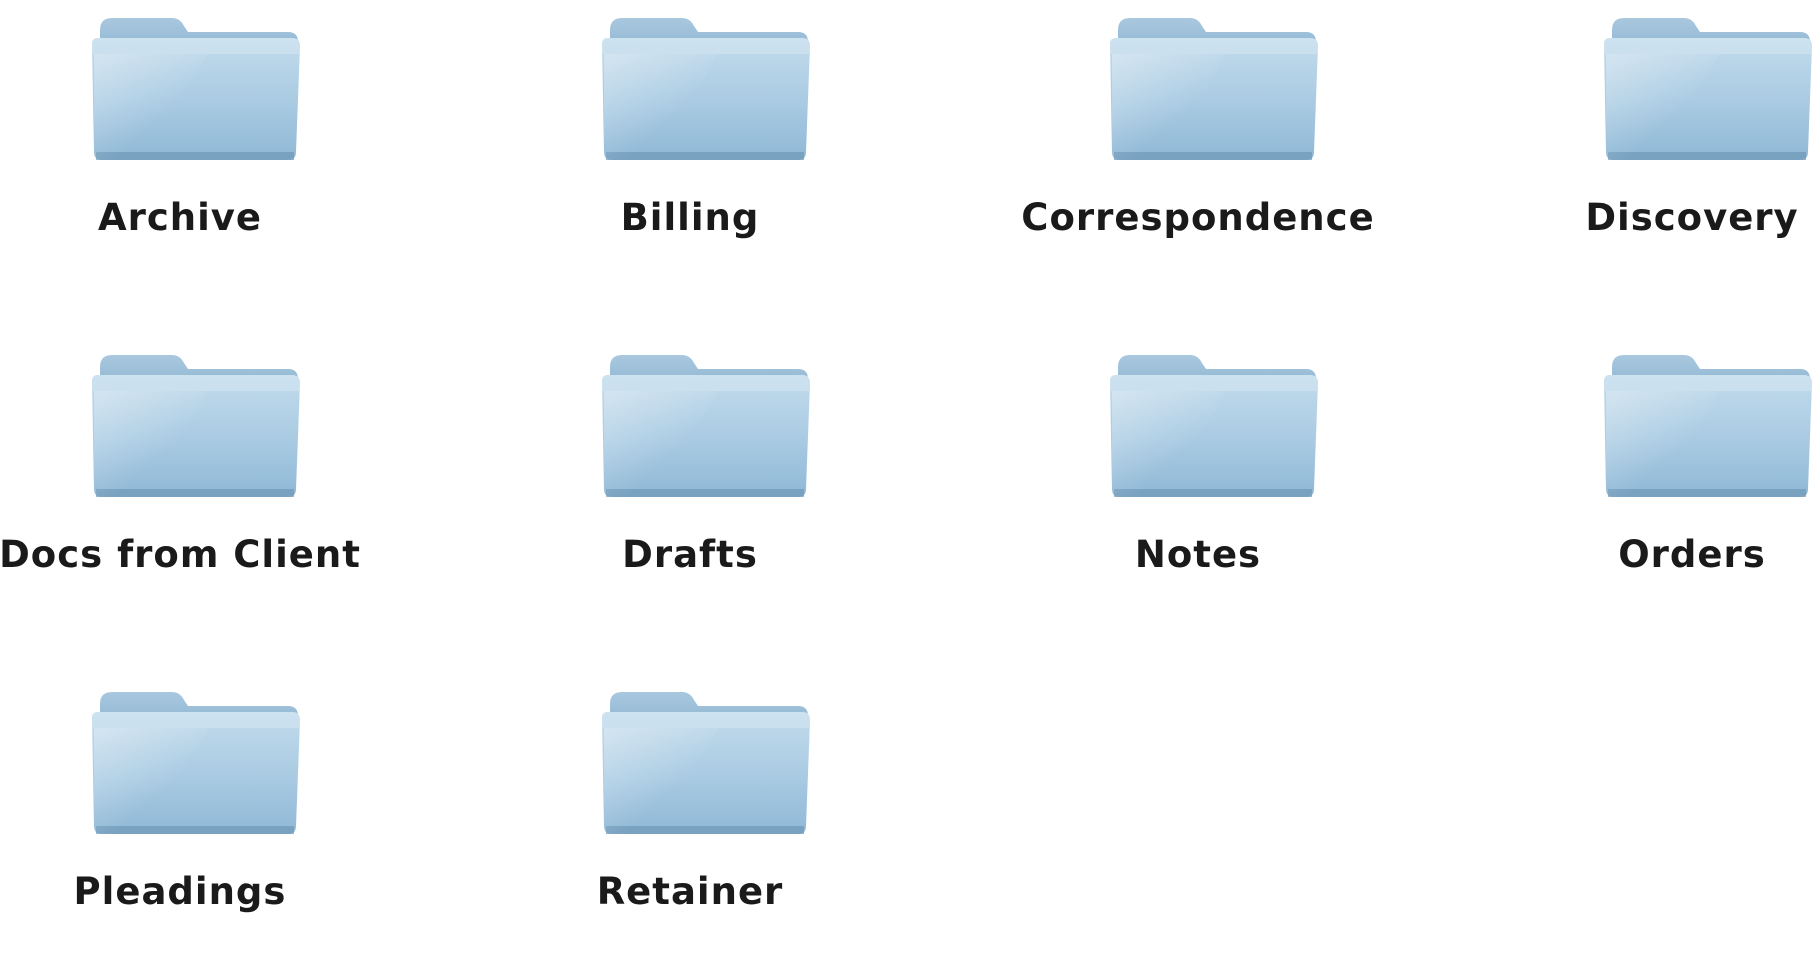  Describe the element at coordinates (690, 554) in the screenshot. I see `folder-label: Drafts` at that location.